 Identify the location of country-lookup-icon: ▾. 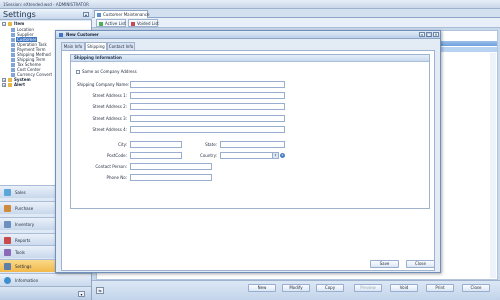
(282, 155).